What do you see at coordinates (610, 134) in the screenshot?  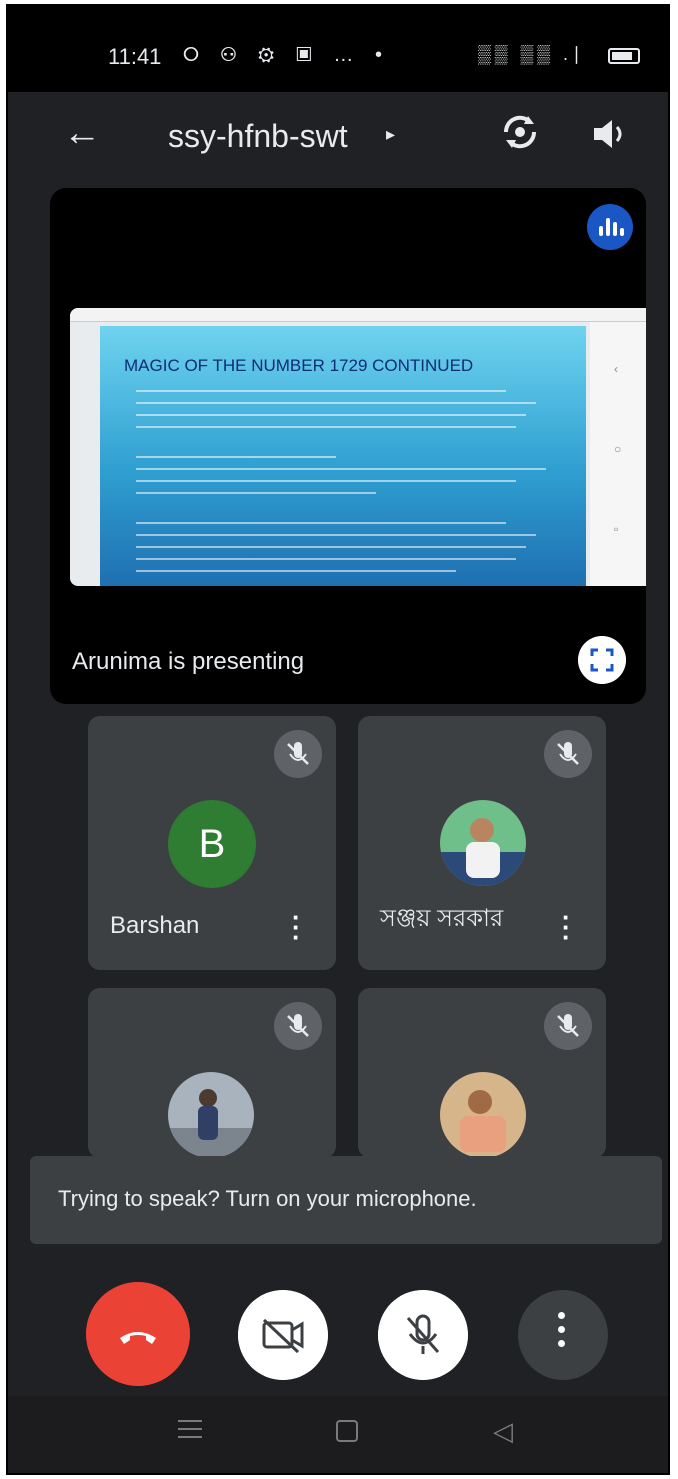 I see `speaker-icon` at bounding box center [610, 134].